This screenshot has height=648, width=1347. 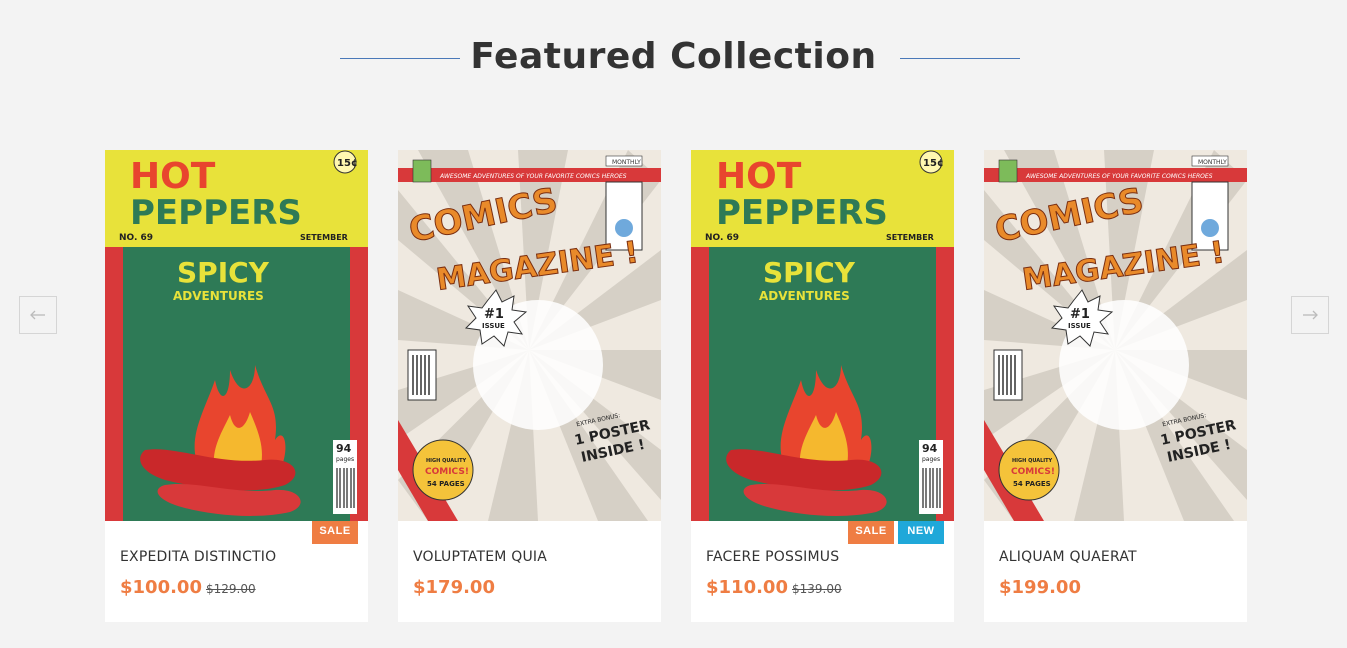 What do you see at coordinates (816, 589) in the screenshot?
I see `product-old-price: $139.00` at bounding box center [816, 589].